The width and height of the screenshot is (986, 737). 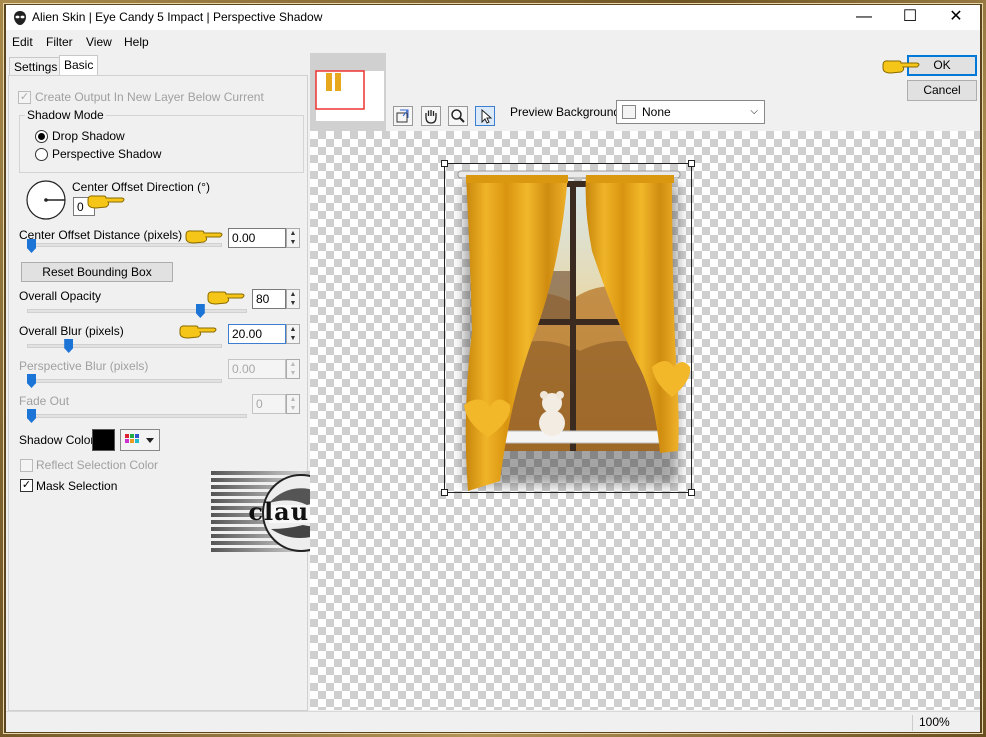 What do you see at coordinates (31, 416) in the screenshot?
I see `fade-out-slider` at bounding box center [31, 416].